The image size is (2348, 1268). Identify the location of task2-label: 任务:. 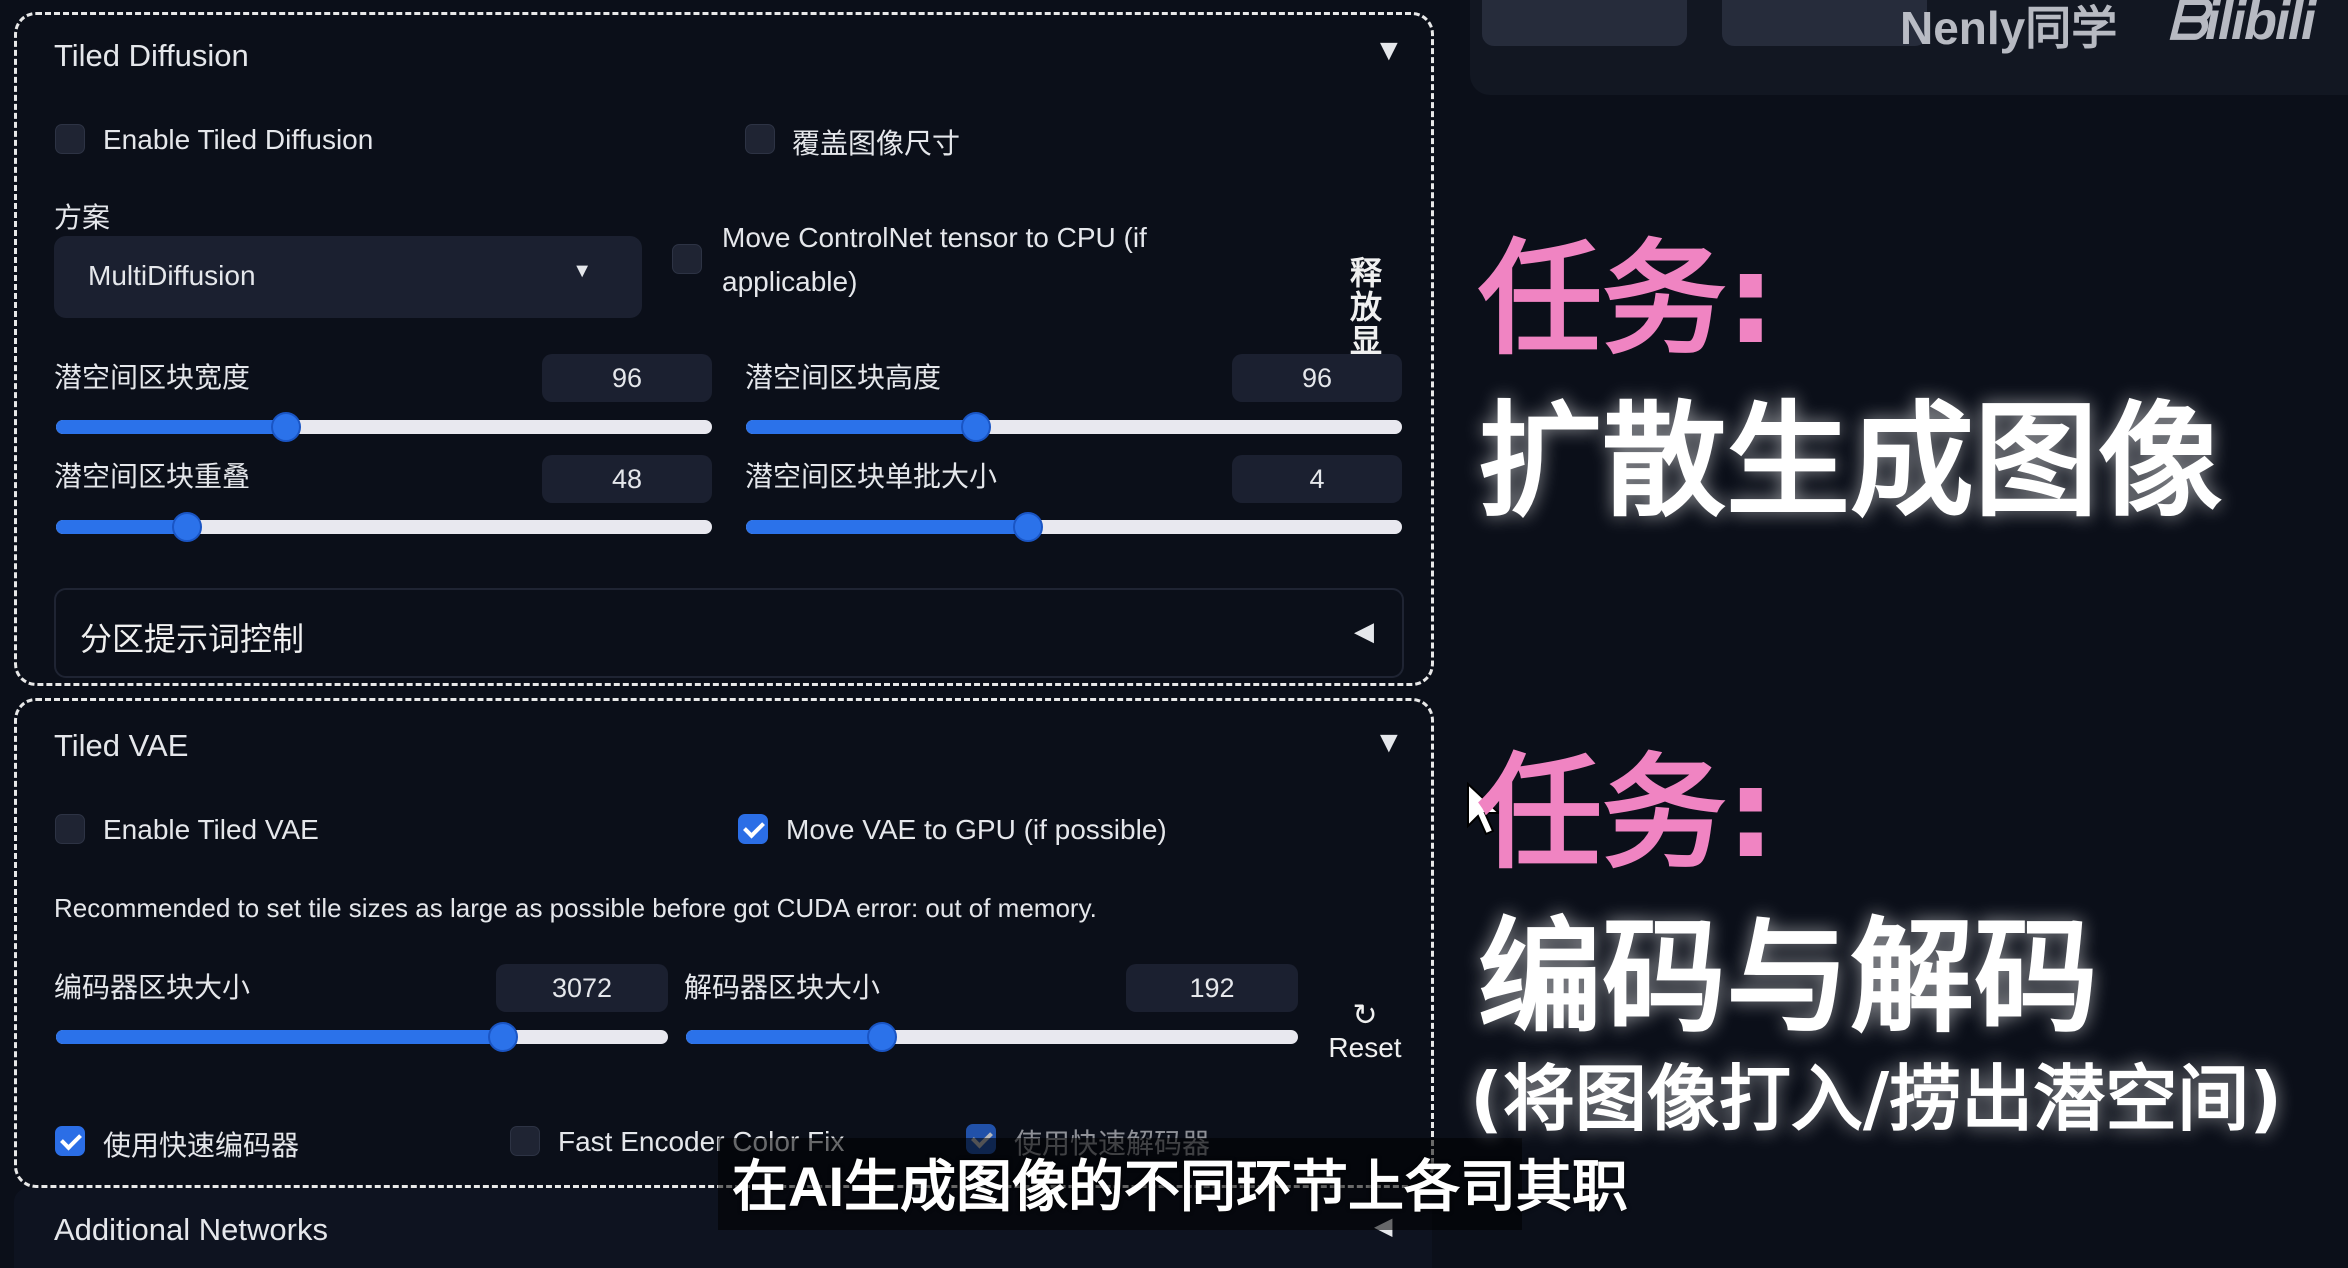
(1627, 814).